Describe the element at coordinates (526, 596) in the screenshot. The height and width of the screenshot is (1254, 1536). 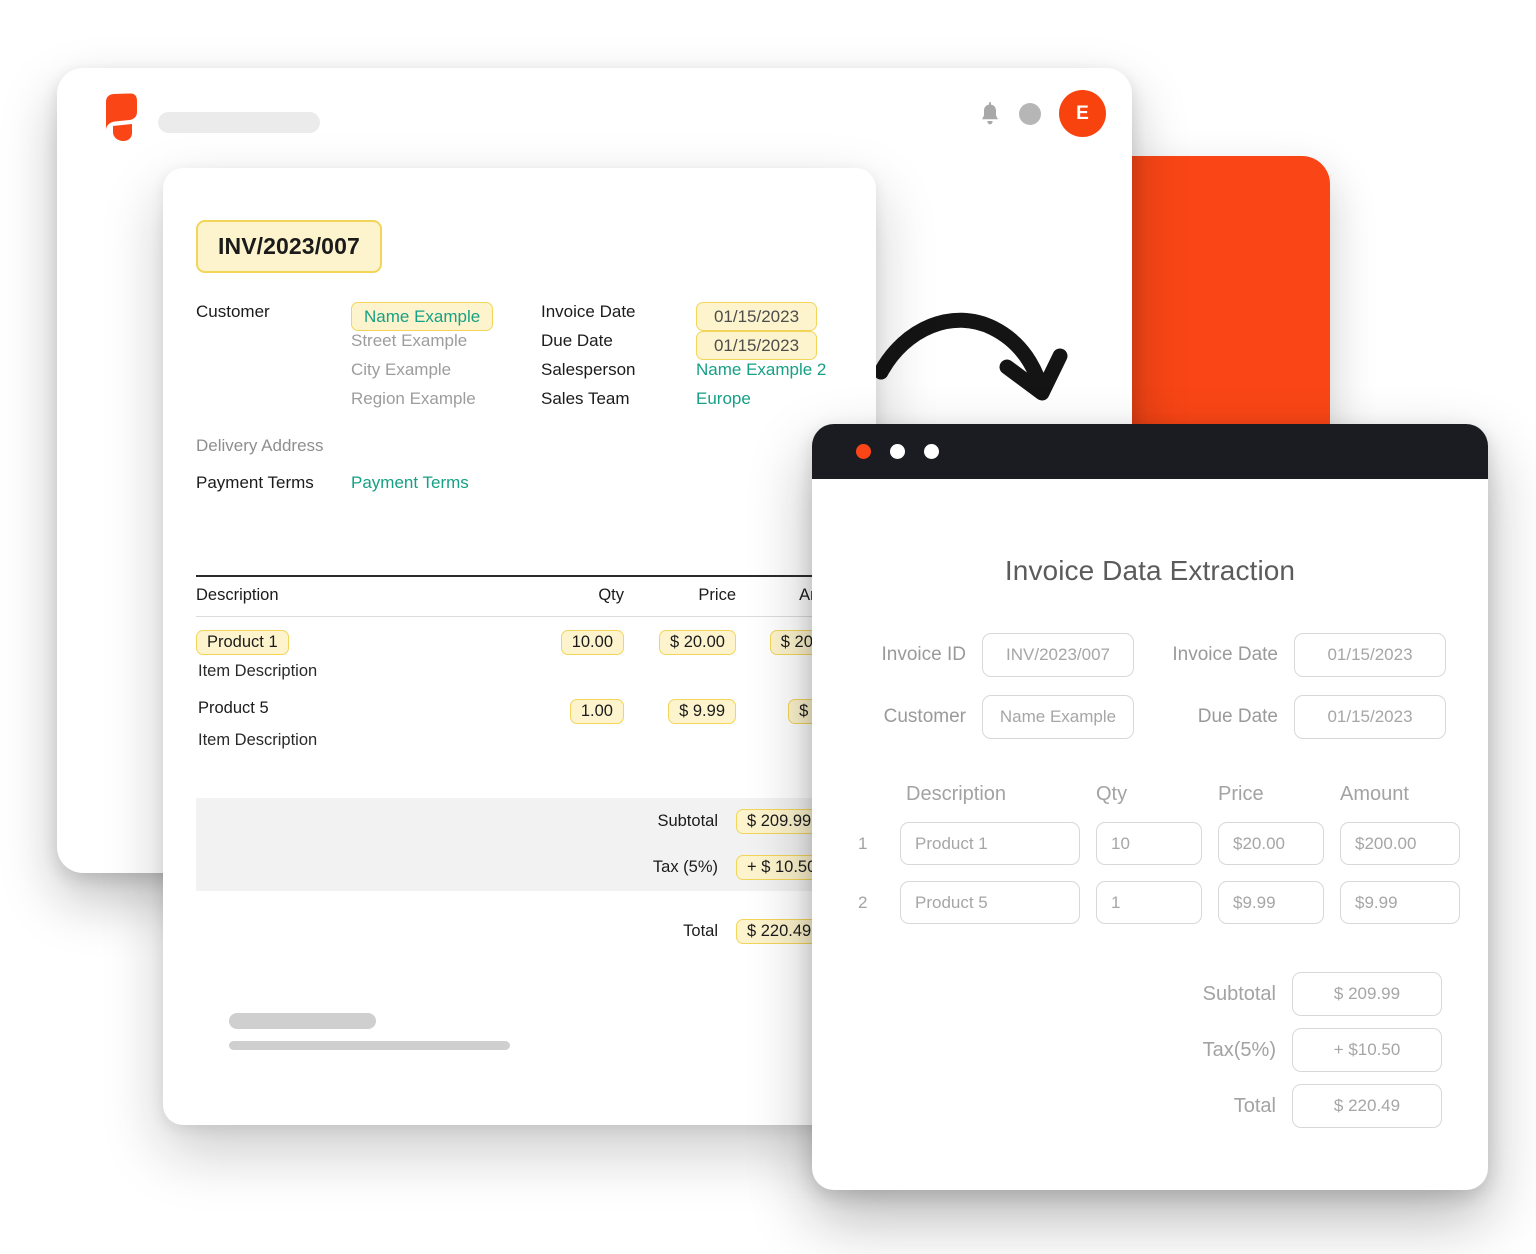
I see `table-header-row: Description Qty Price Amount` at that location.